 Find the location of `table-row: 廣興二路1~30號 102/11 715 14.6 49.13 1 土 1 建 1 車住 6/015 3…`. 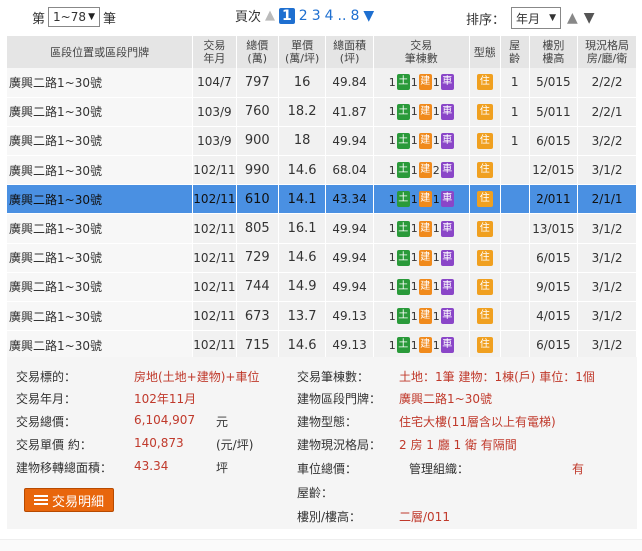

table-row: 廣興二路1~30號 102/11 715 14.6 49.13 1 土 1 建 1 車住 6/015 3… is located at coordinates (322, 345).